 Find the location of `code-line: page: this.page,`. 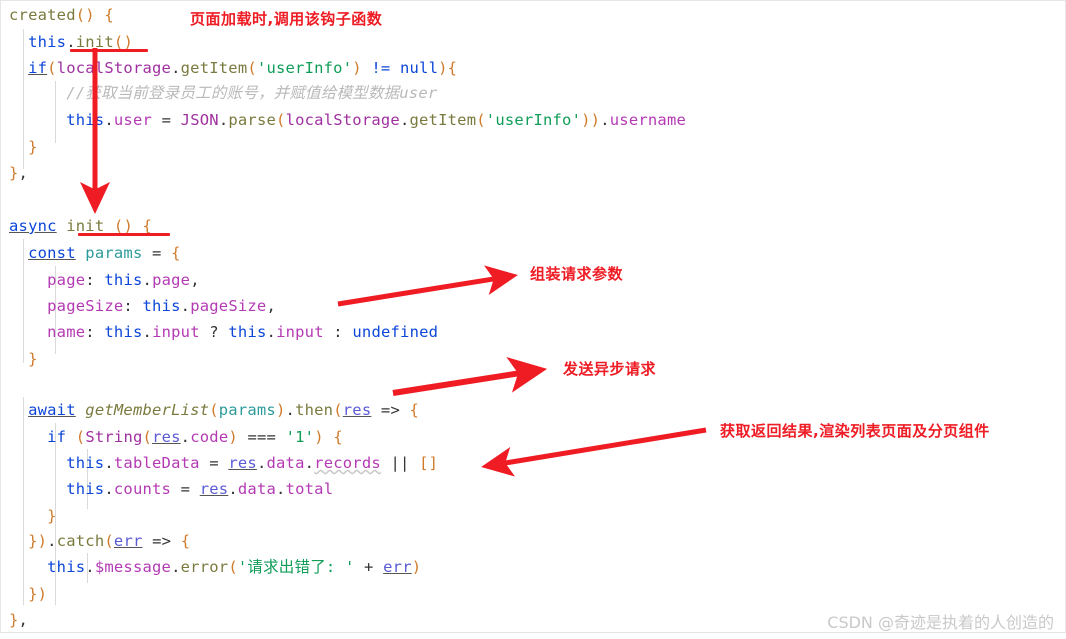

code-line: page: this.page, is located at coordinates (123, 280).